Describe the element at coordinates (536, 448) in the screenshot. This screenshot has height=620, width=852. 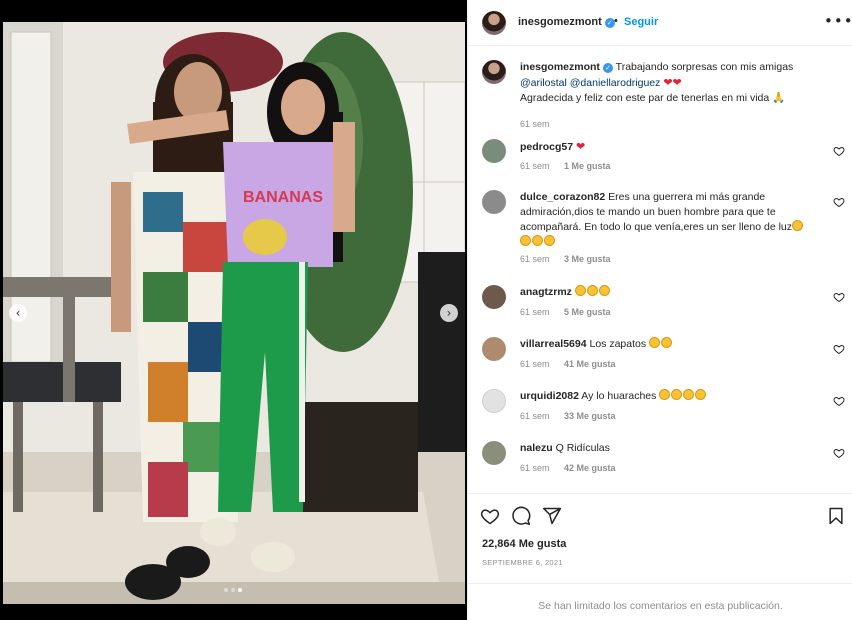
I see `comment-username: nalezu` at that location.